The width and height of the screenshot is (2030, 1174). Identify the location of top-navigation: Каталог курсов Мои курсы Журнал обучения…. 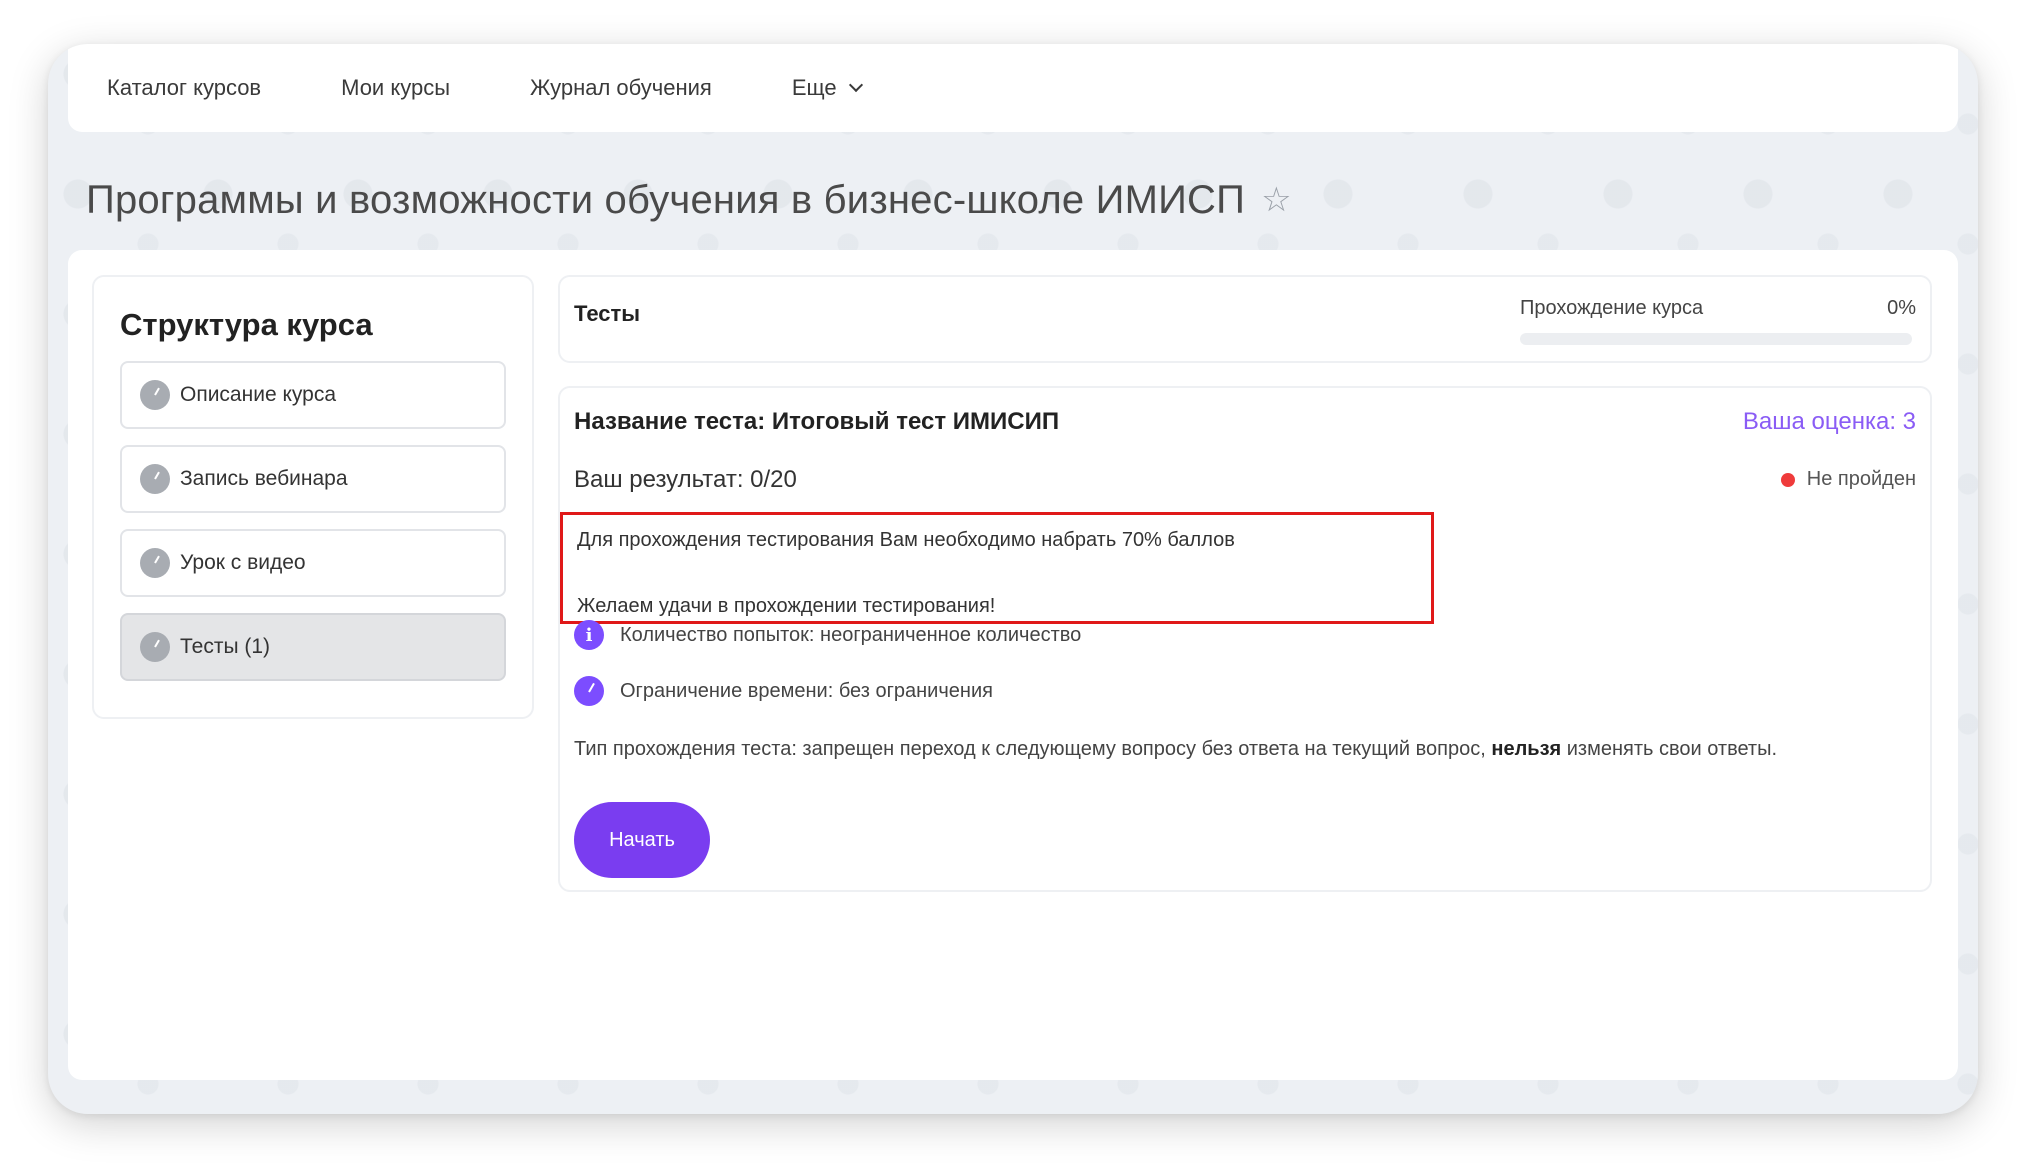
(1013, 88).